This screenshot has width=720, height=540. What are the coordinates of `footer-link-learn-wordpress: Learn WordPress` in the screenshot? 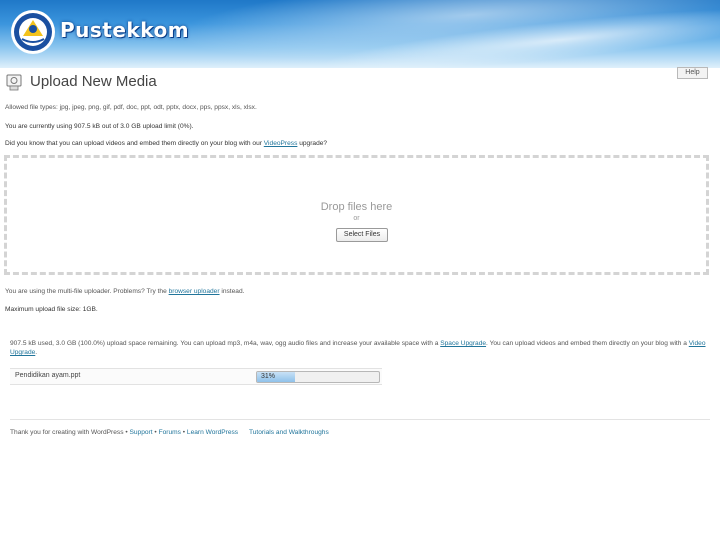 It's located at (212, 432).